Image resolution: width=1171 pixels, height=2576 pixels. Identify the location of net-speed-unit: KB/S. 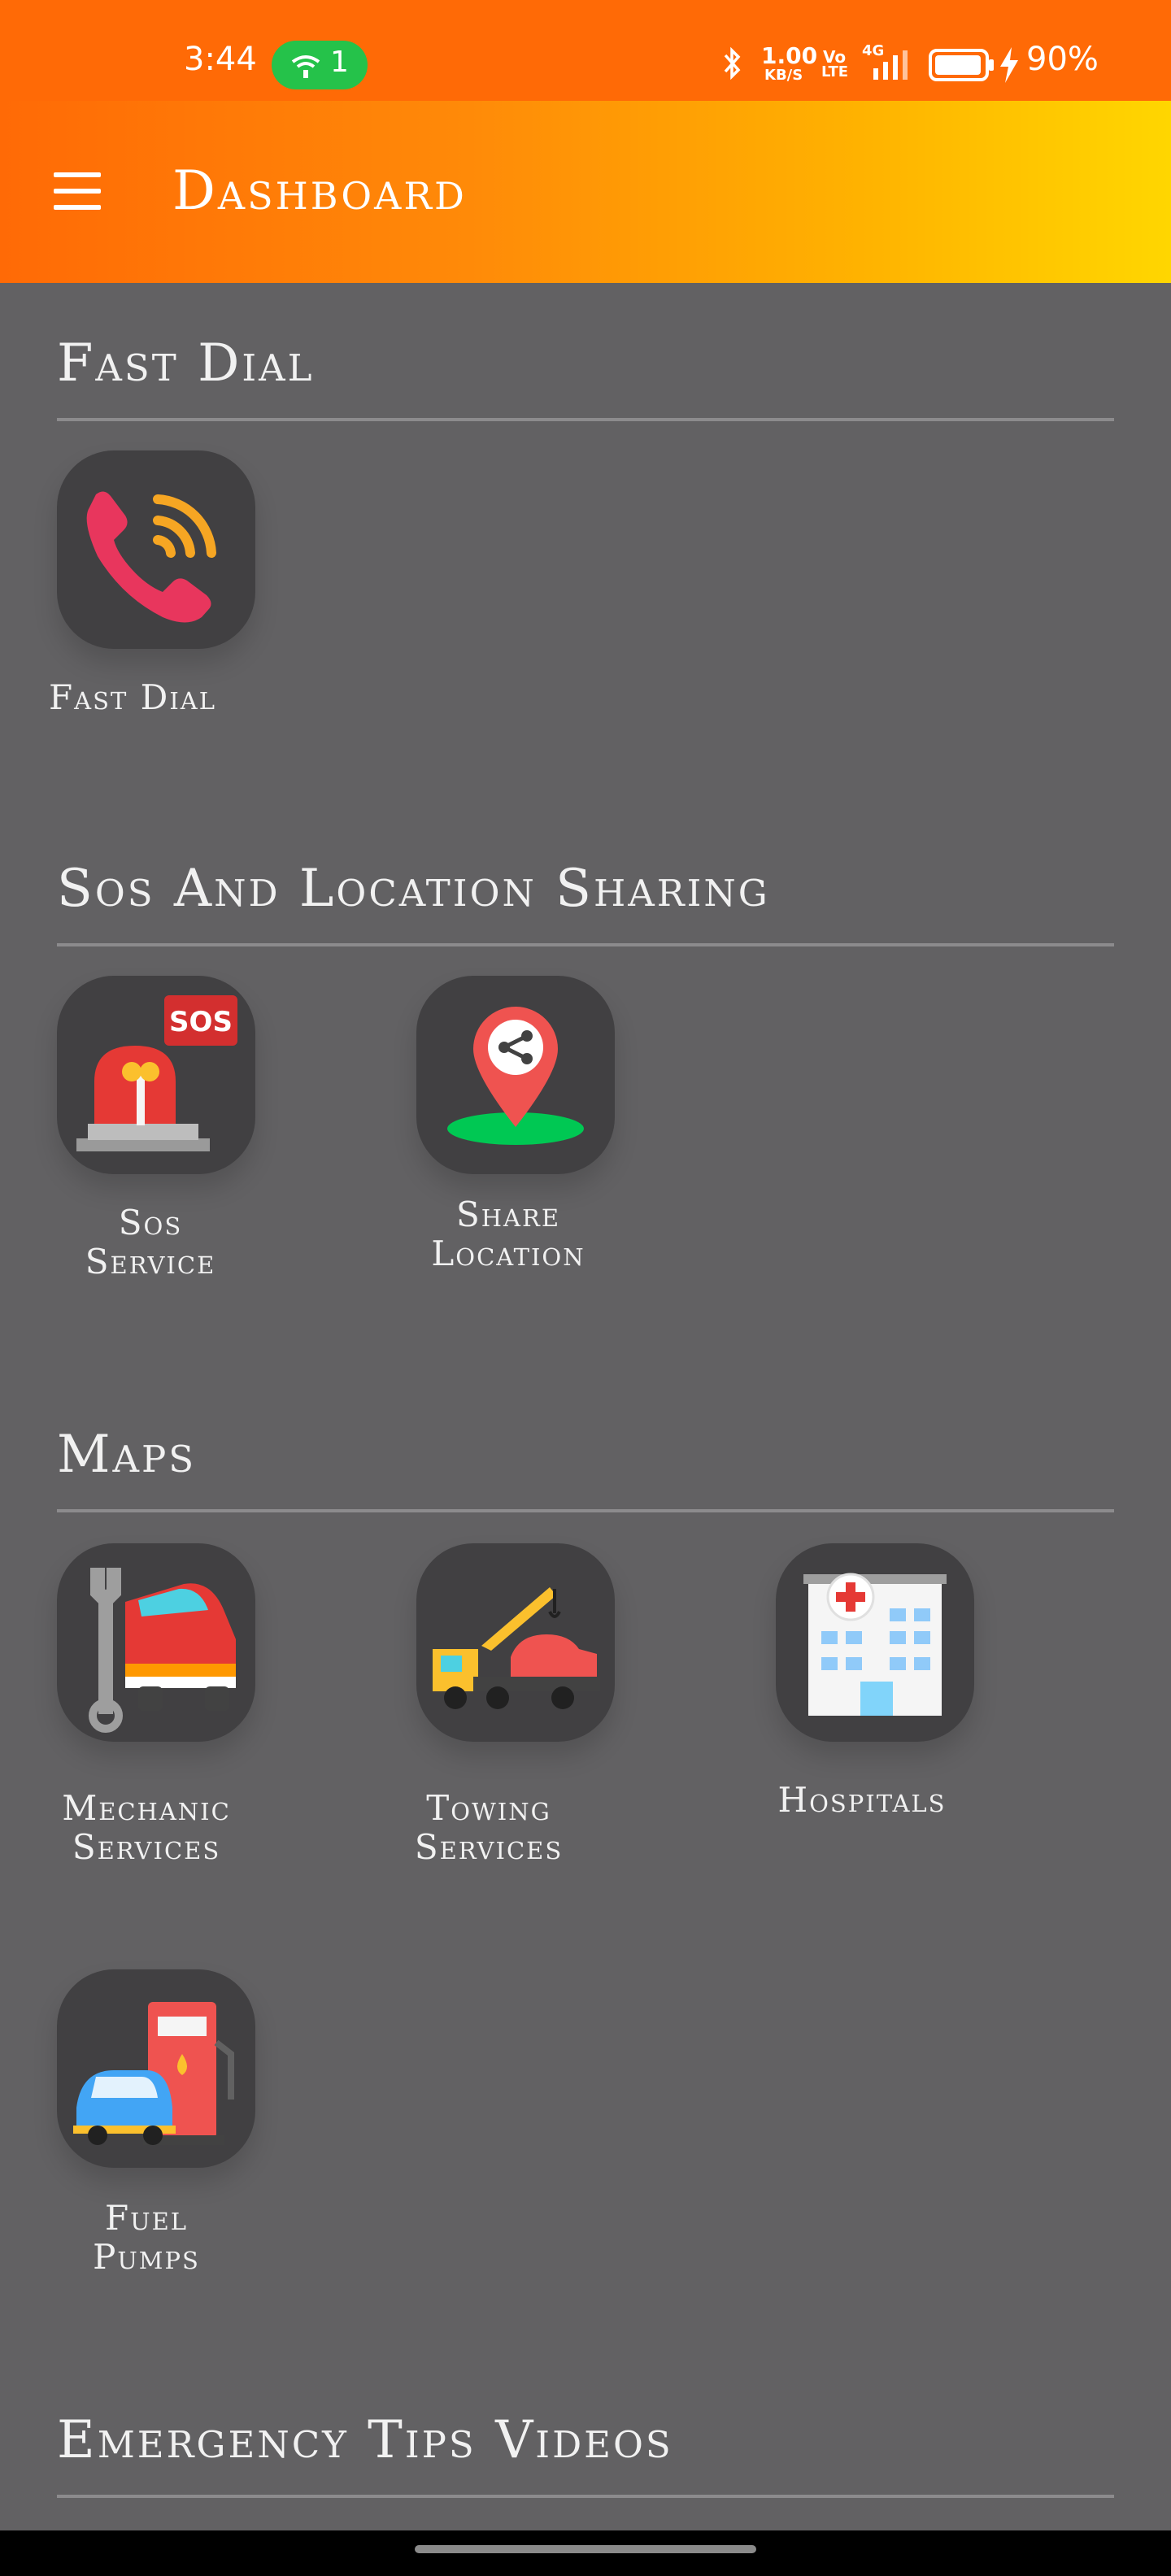
(783, 75).